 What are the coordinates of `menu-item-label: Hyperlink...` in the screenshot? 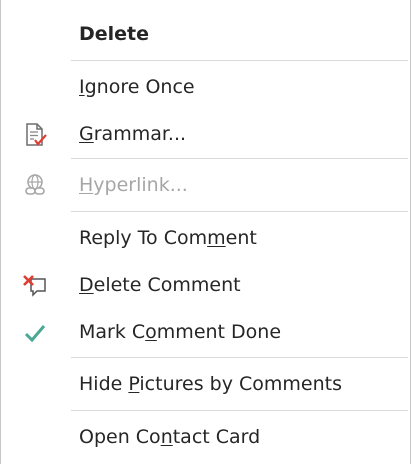 It's located at (133, 185).